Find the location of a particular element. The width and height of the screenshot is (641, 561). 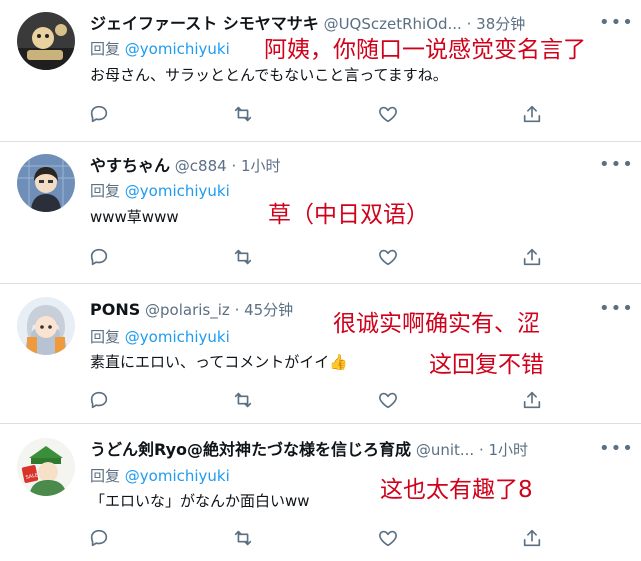

tweet-text: www草www is located at coordinates (134, 217).